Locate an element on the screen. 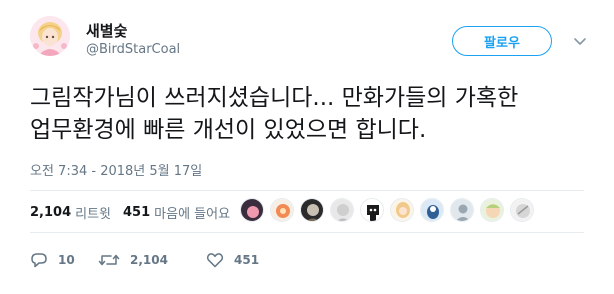  retweet-stat: 2,104 리트윗 is located at coordinates (70, 212).